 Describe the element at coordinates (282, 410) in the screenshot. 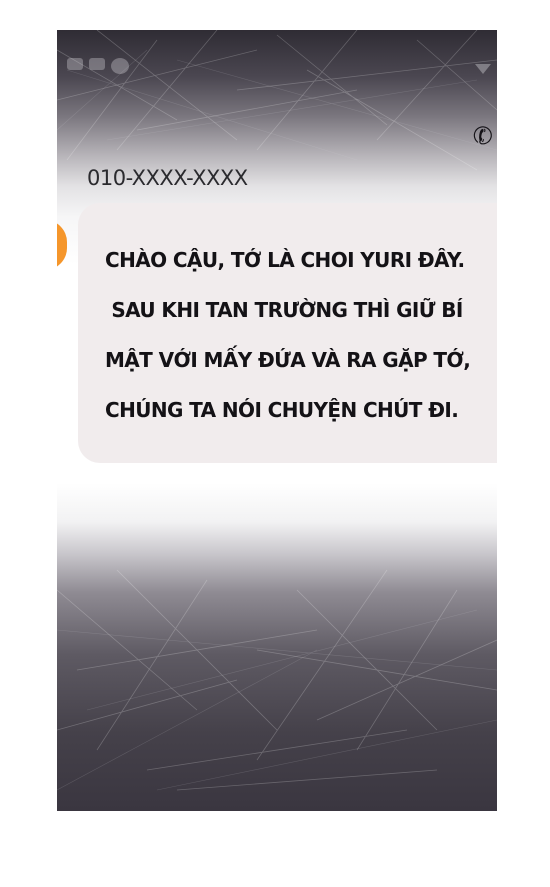

I see `message-line: CHÚNG TA NÓI CHUYỆN CHÚT ĐI.` at that location.